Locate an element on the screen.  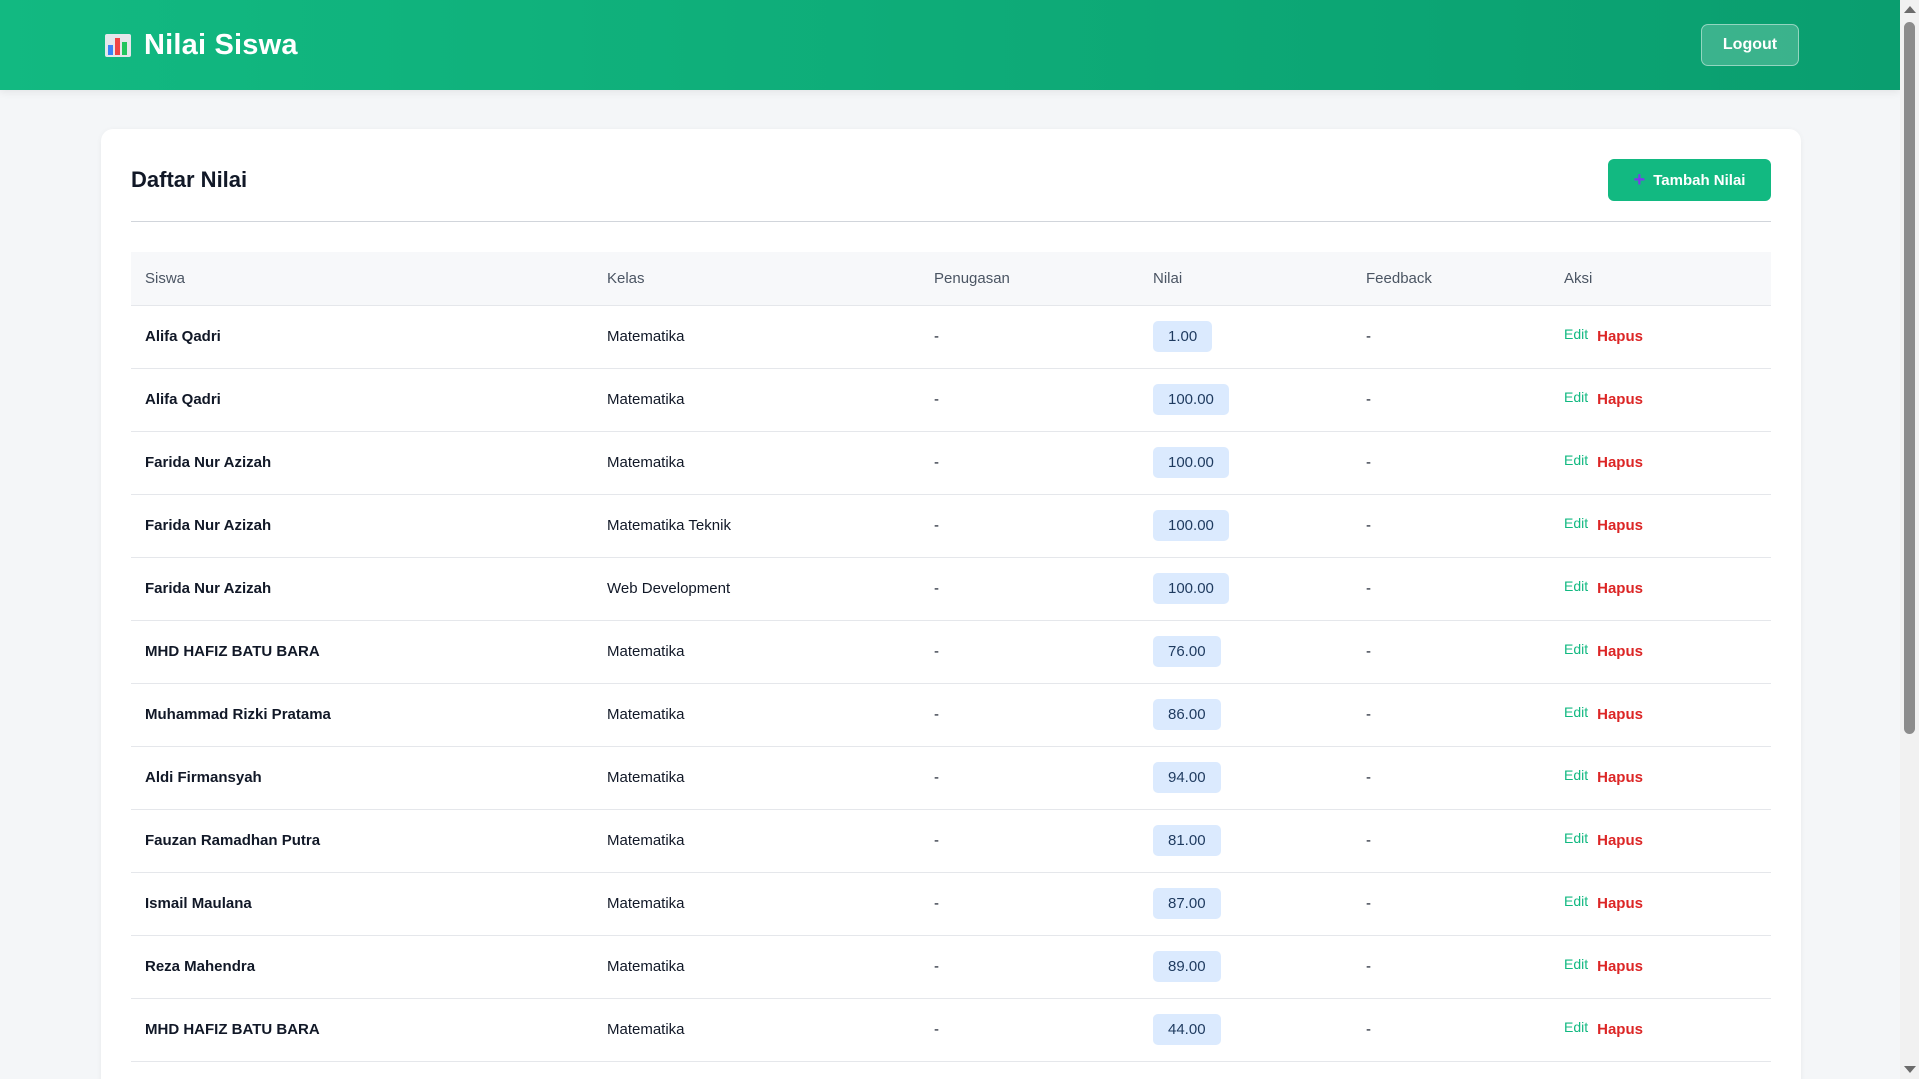
scroll-down-arrow-icon is located at coordinates (1910, 1069).